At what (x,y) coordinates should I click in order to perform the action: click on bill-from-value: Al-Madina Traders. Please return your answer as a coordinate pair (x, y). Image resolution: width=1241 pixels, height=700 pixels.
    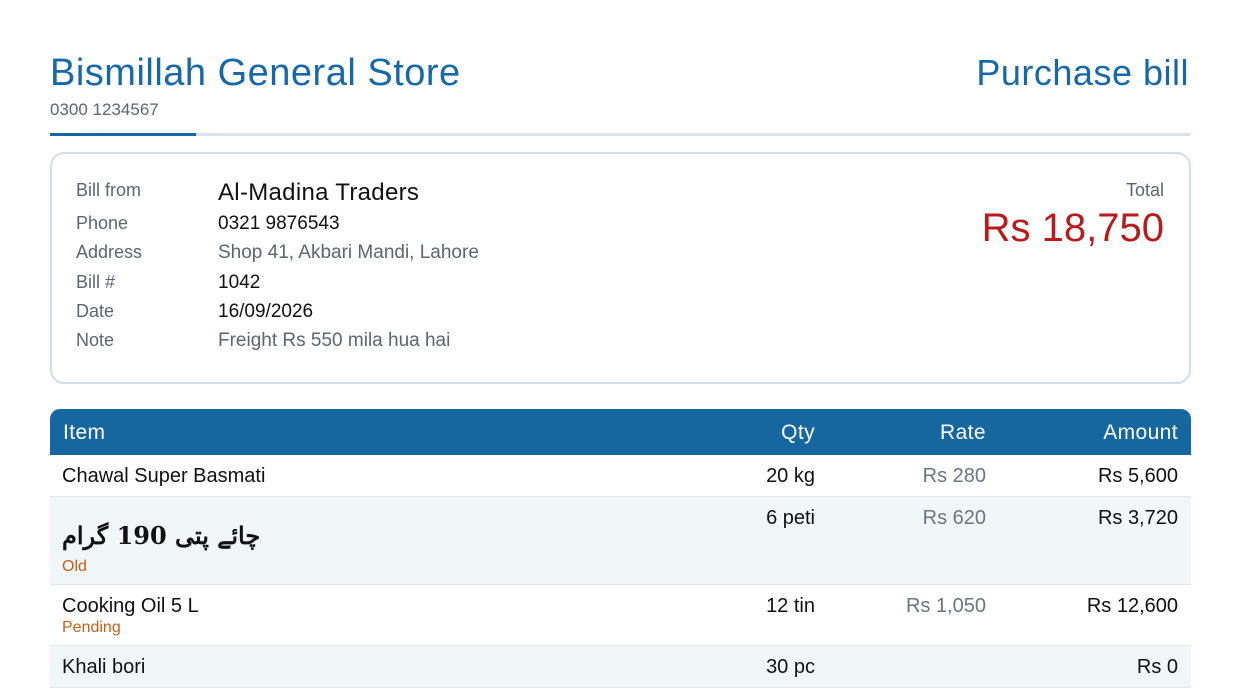
    Looking at the image, I should click on (319, 192).